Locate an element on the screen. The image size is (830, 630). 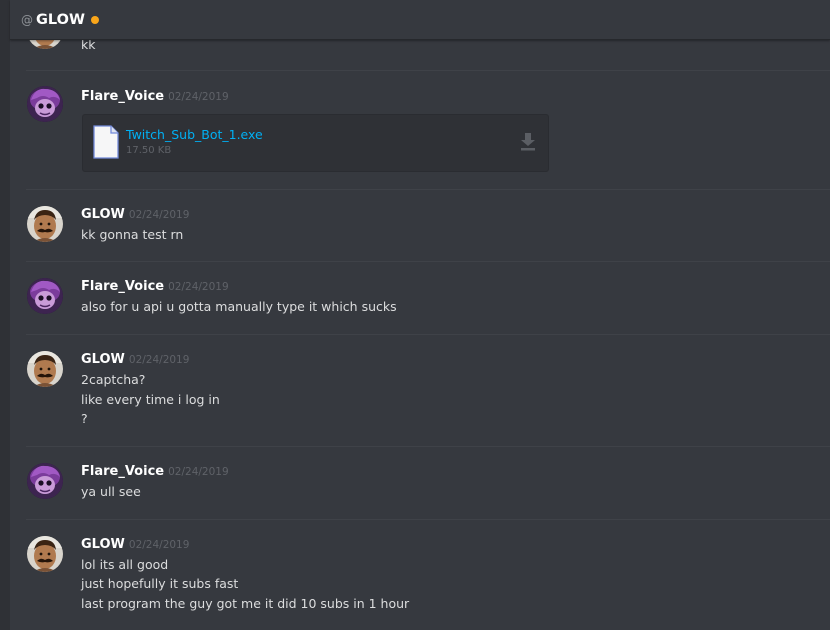
message-text: like every time i log in is located at coordinates (150, 399).